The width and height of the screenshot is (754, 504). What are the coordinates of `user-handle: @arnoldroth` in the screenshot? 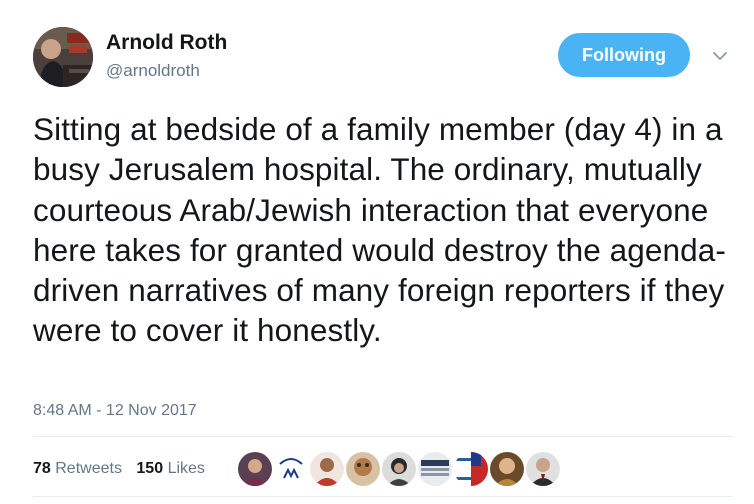 It's located at (153, 71).